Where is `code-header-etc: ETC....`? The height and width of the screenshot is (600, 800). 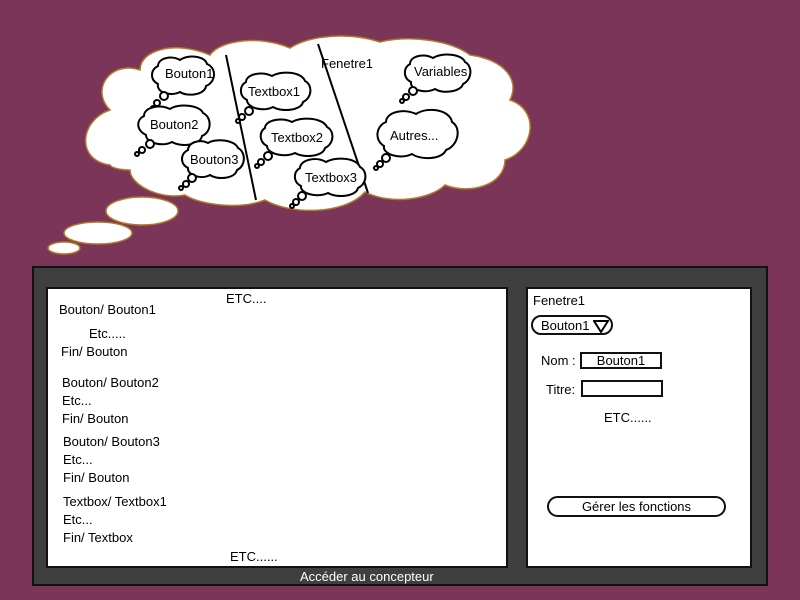 code-header-etc: ETC.... is located at coordinates (246, 298).